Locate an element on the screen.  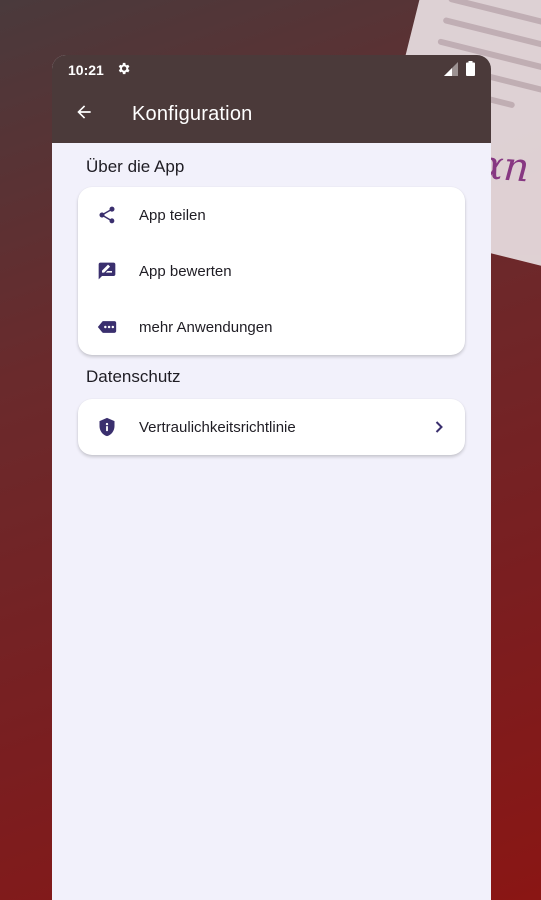
about-card: App teilen App bewerten mehr Anwendungen is located at coordinates (271, 271).